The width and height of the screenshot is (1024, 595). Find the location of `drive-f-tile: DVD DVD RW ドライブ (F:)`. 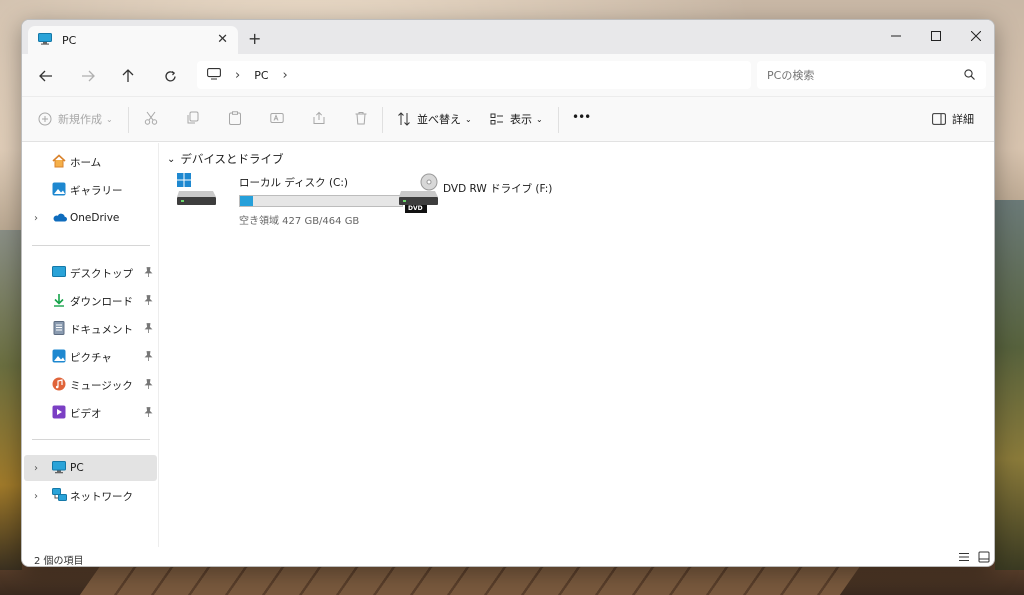

drive-f-tile: DVD DVD RW ドライブ (F:) is located at coordinates (499, 195).